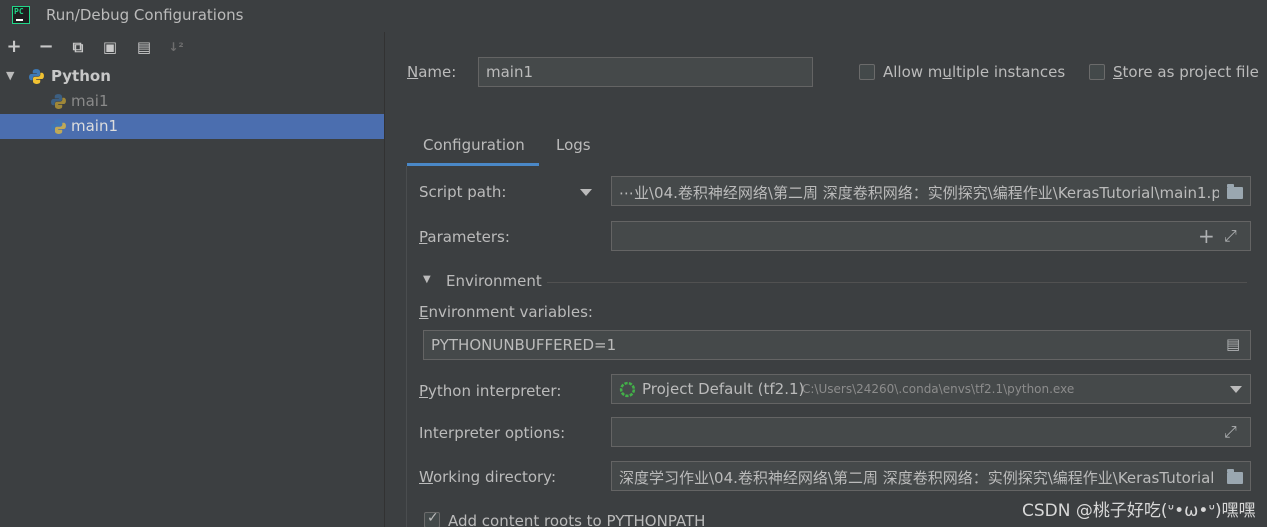 The width and height of the screenshot is (1267, 527). Describe the element at coordinates (144, 47) in the screenshot. I see `new-folder-icon: ▤` at that location.